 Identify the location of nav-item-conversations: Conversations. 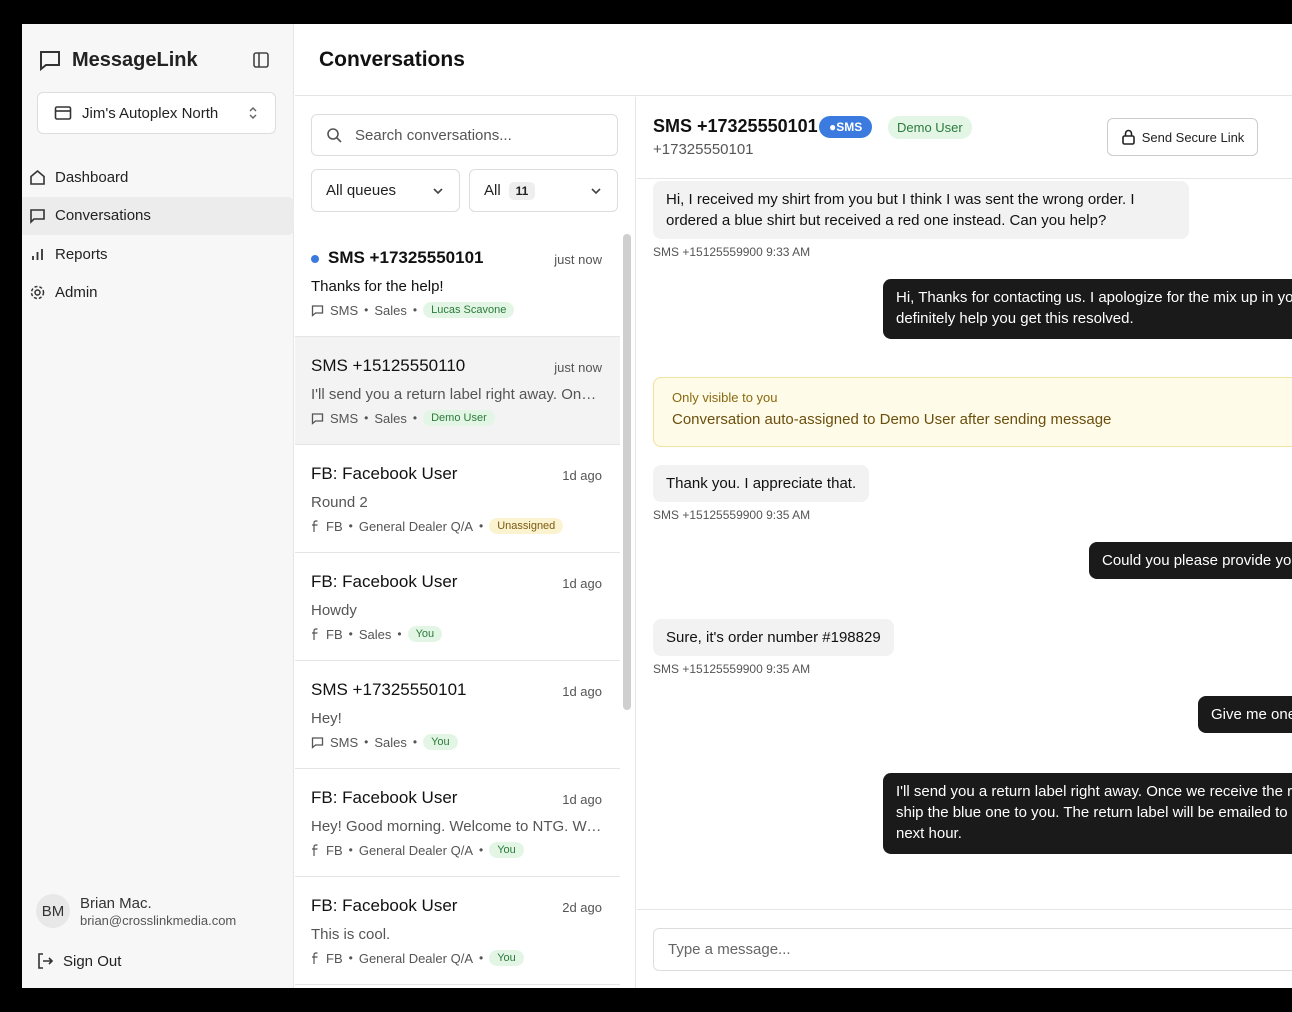
(158, 215).